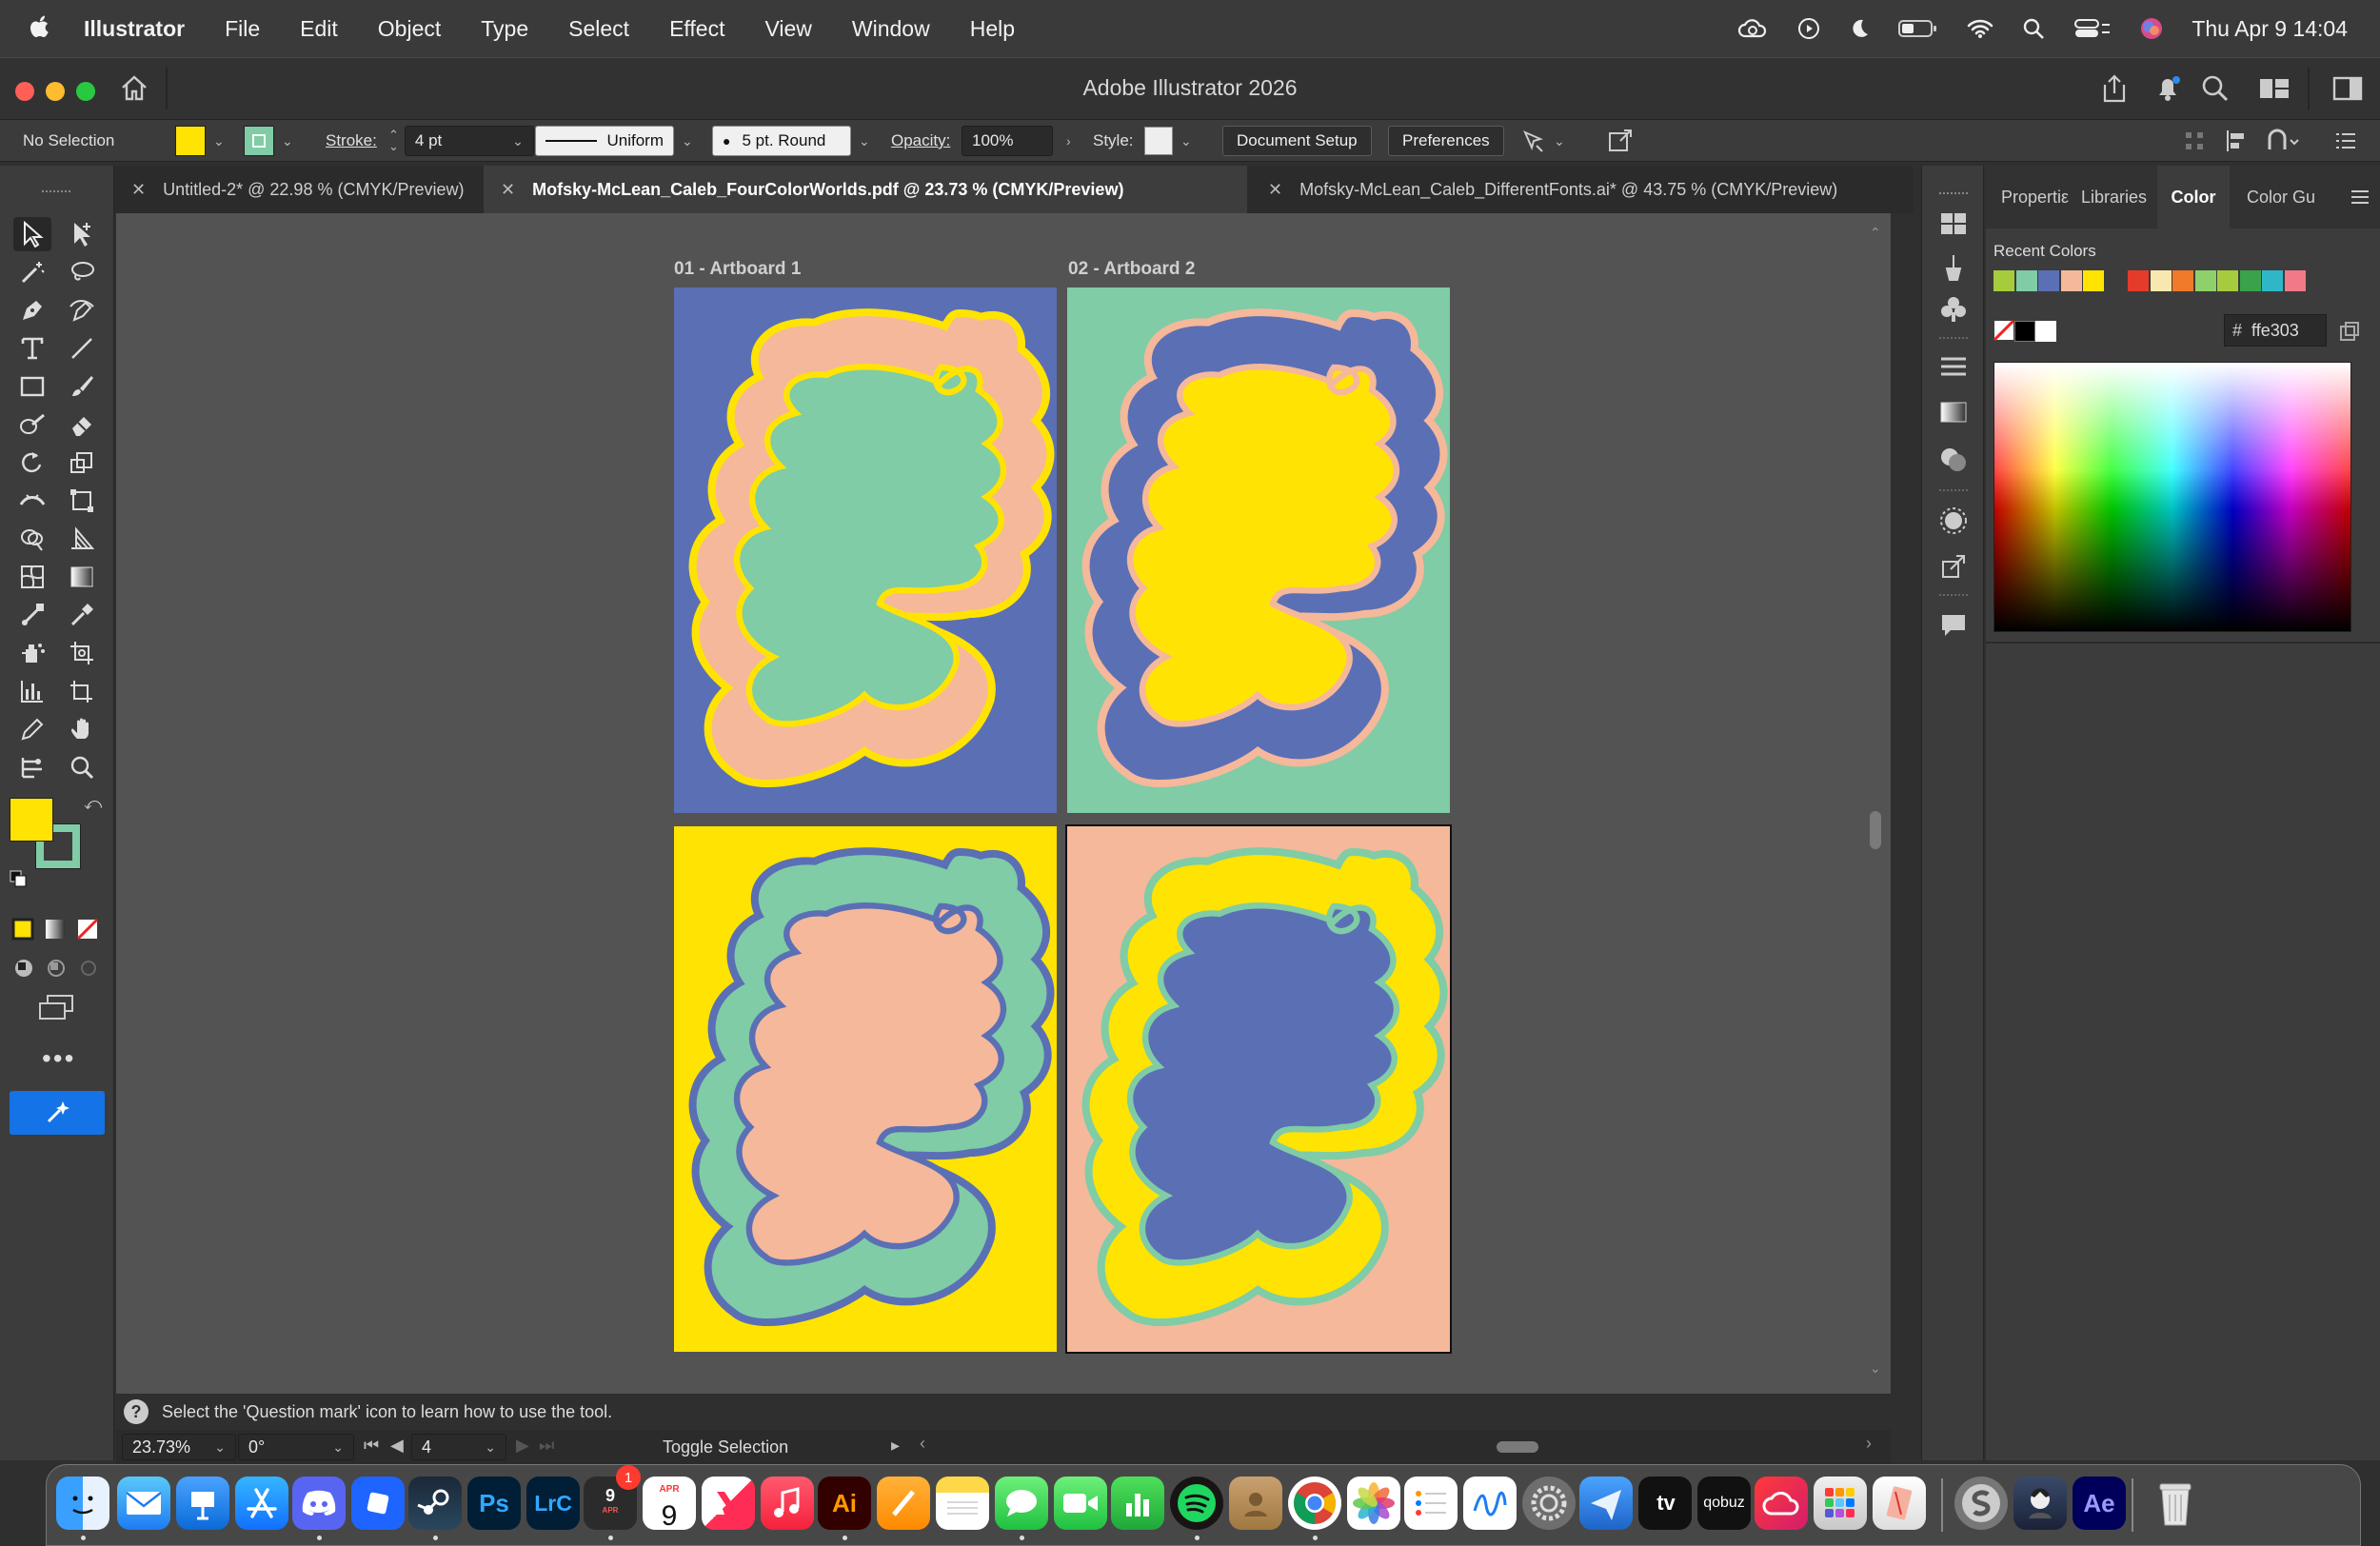 This screenshot has width=2380, height=1546. What do you see at coordinates (1752, 28) in the screenshot?
I see `creative-cloud-status-icon` at bounding box center [1752, 28].